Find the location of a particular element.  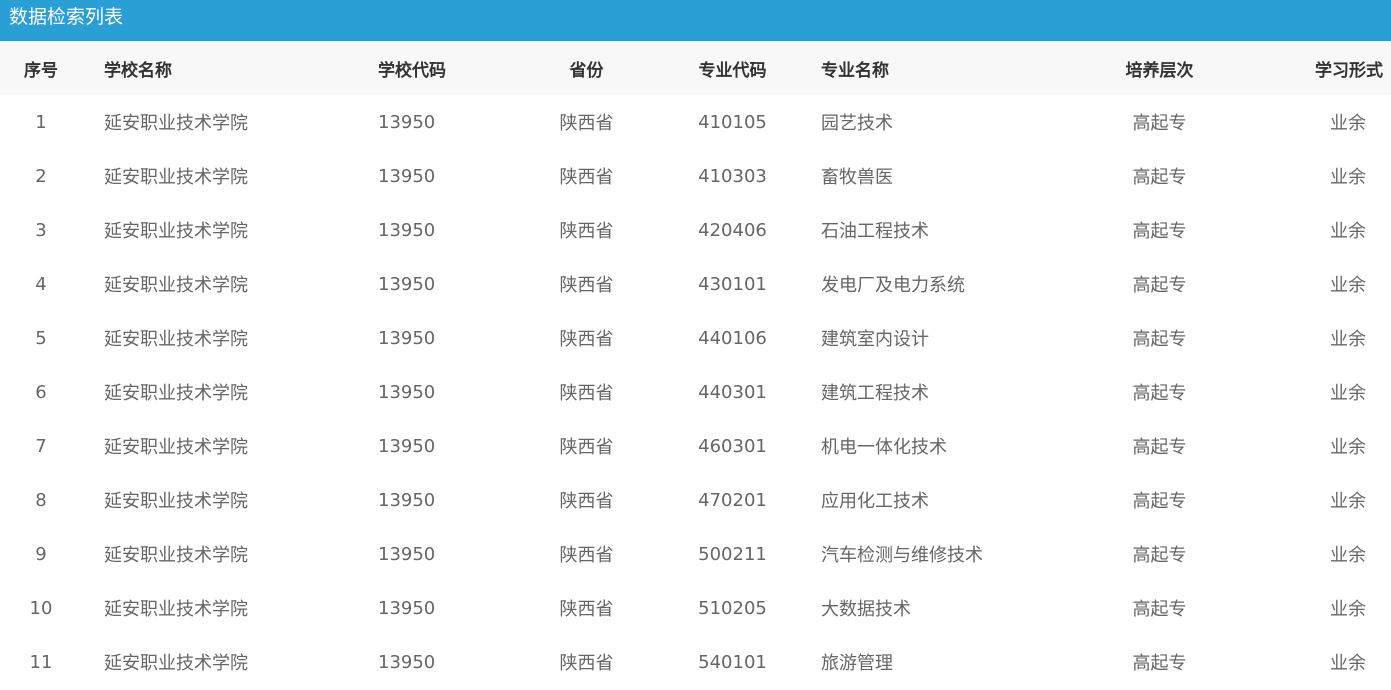

cell-major-name: 发电厂及电力系统 is located at coordinates (893, 285).